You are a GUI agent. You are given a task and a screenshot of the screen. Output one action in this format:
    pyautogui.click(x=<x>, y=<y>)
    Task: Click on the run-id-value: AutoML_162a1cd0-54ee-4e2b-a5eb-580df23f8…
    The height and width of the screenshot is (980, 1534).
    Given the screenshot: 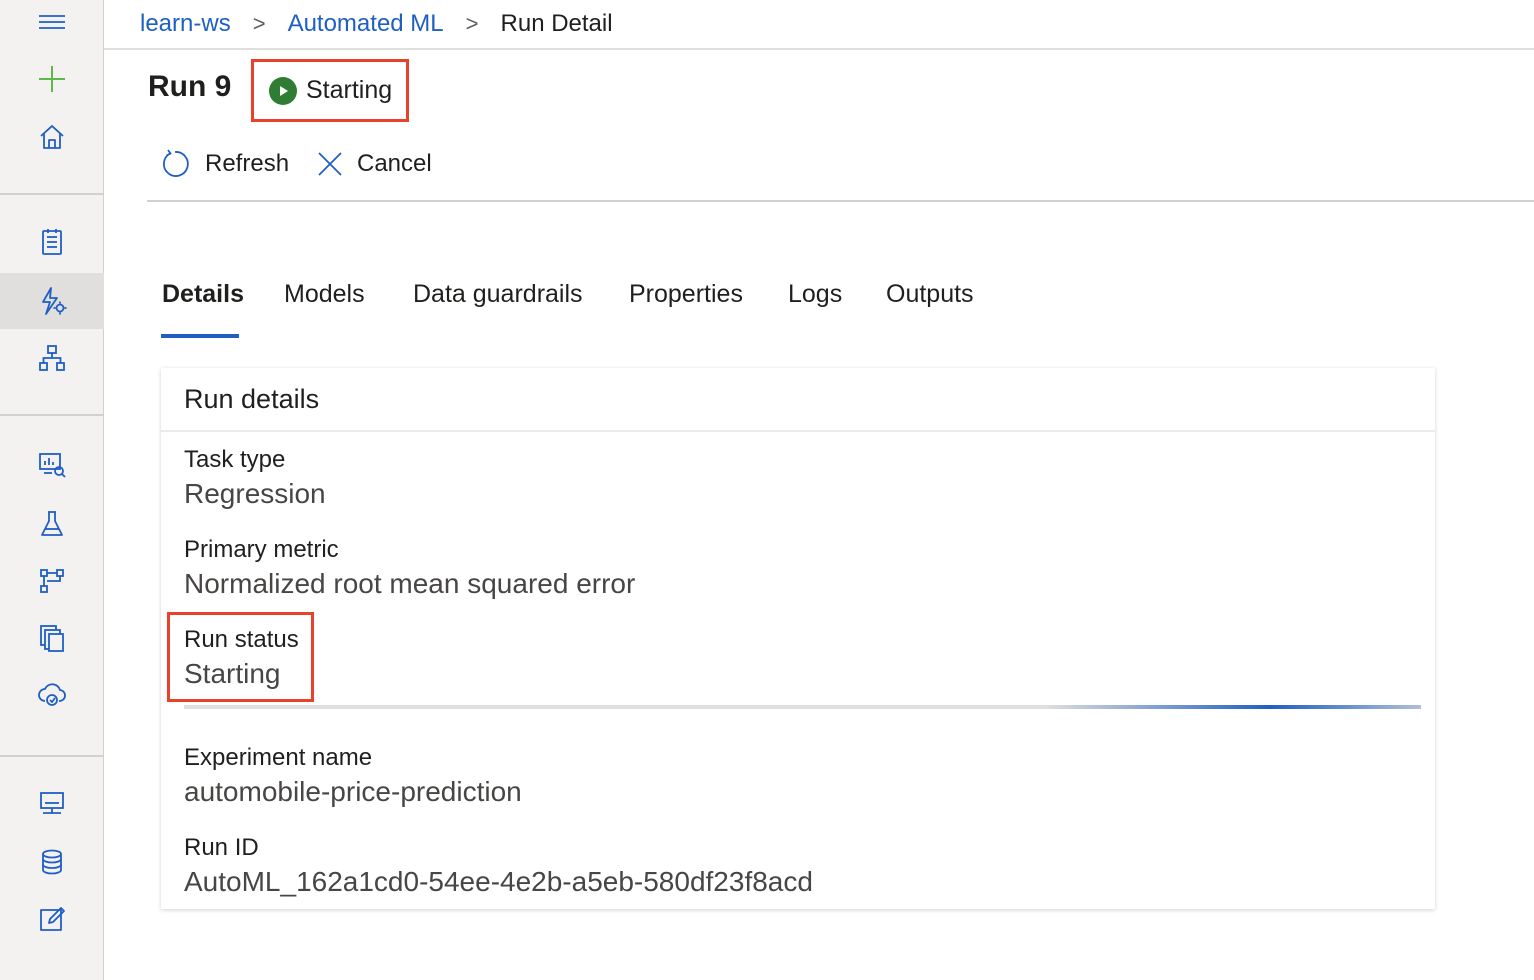 What is the action you would take?
    pyautogui.click(x=498, y=881)
    